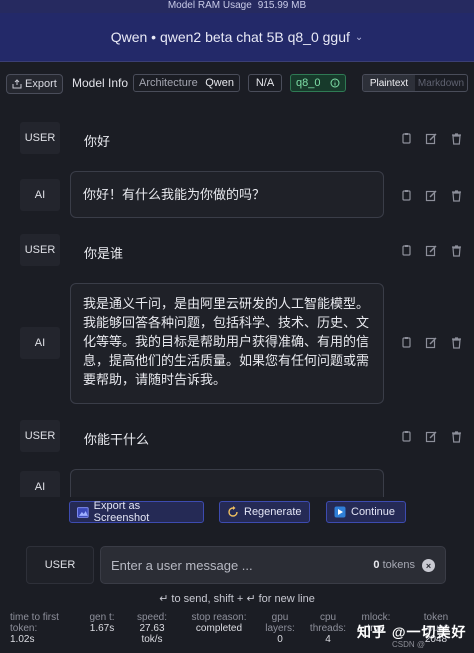 This screenshot has width=474, height=653. I want to click on token-count: 0, so click(376, 565).